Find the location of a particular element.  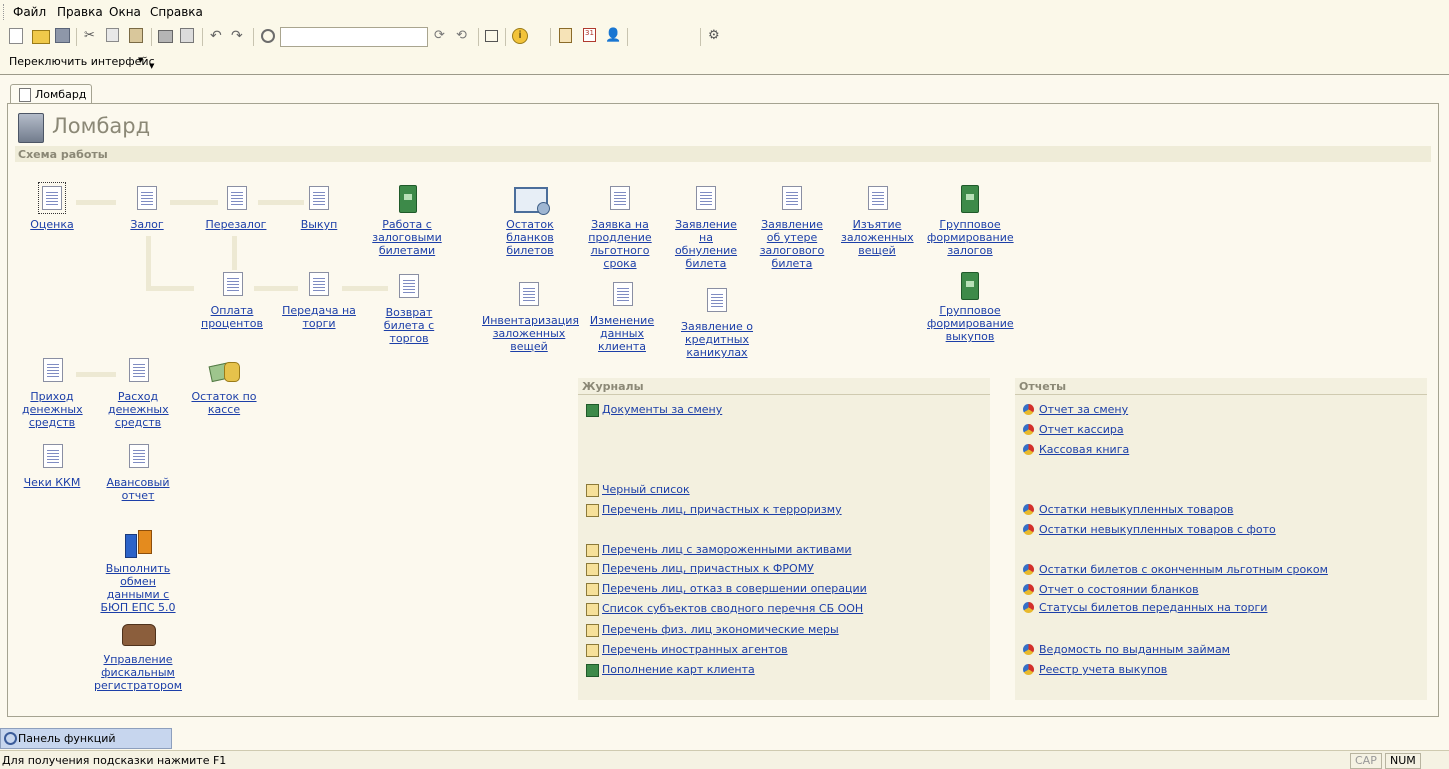

auction-transfer-doc-icon is located at coordinates (319, 284).